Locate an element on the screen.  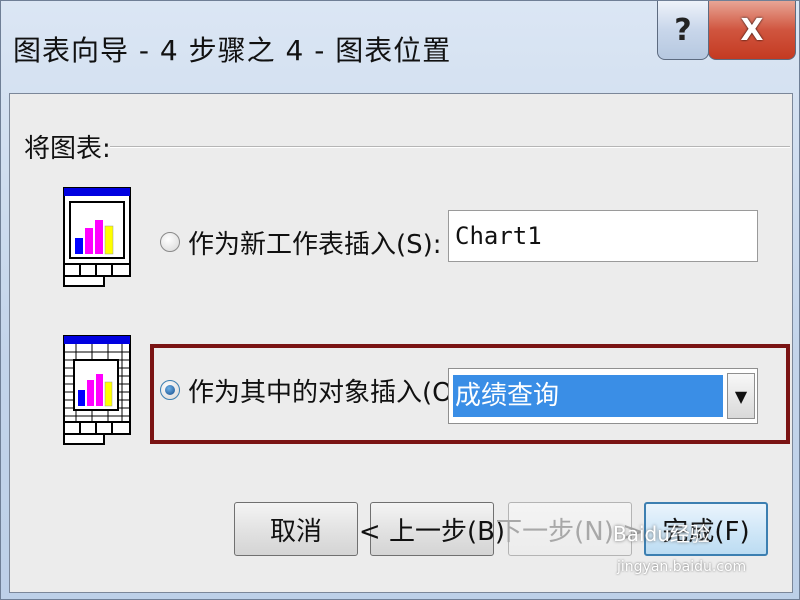
back-button: < 上一步(B) is located at coordinates (432, 529).